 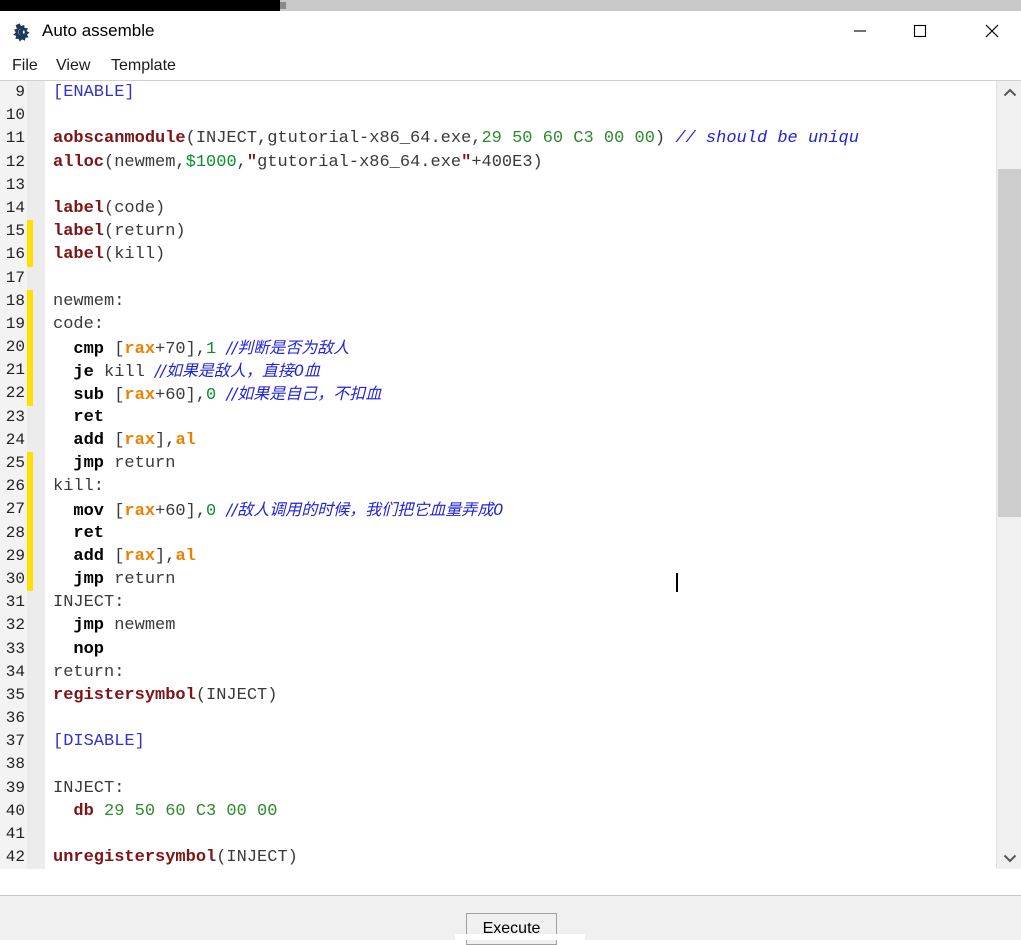 What do you see at coordinates (135, 255) in the screenshot?
I see `code-token: (kill)` at bounding box center [135, 255].